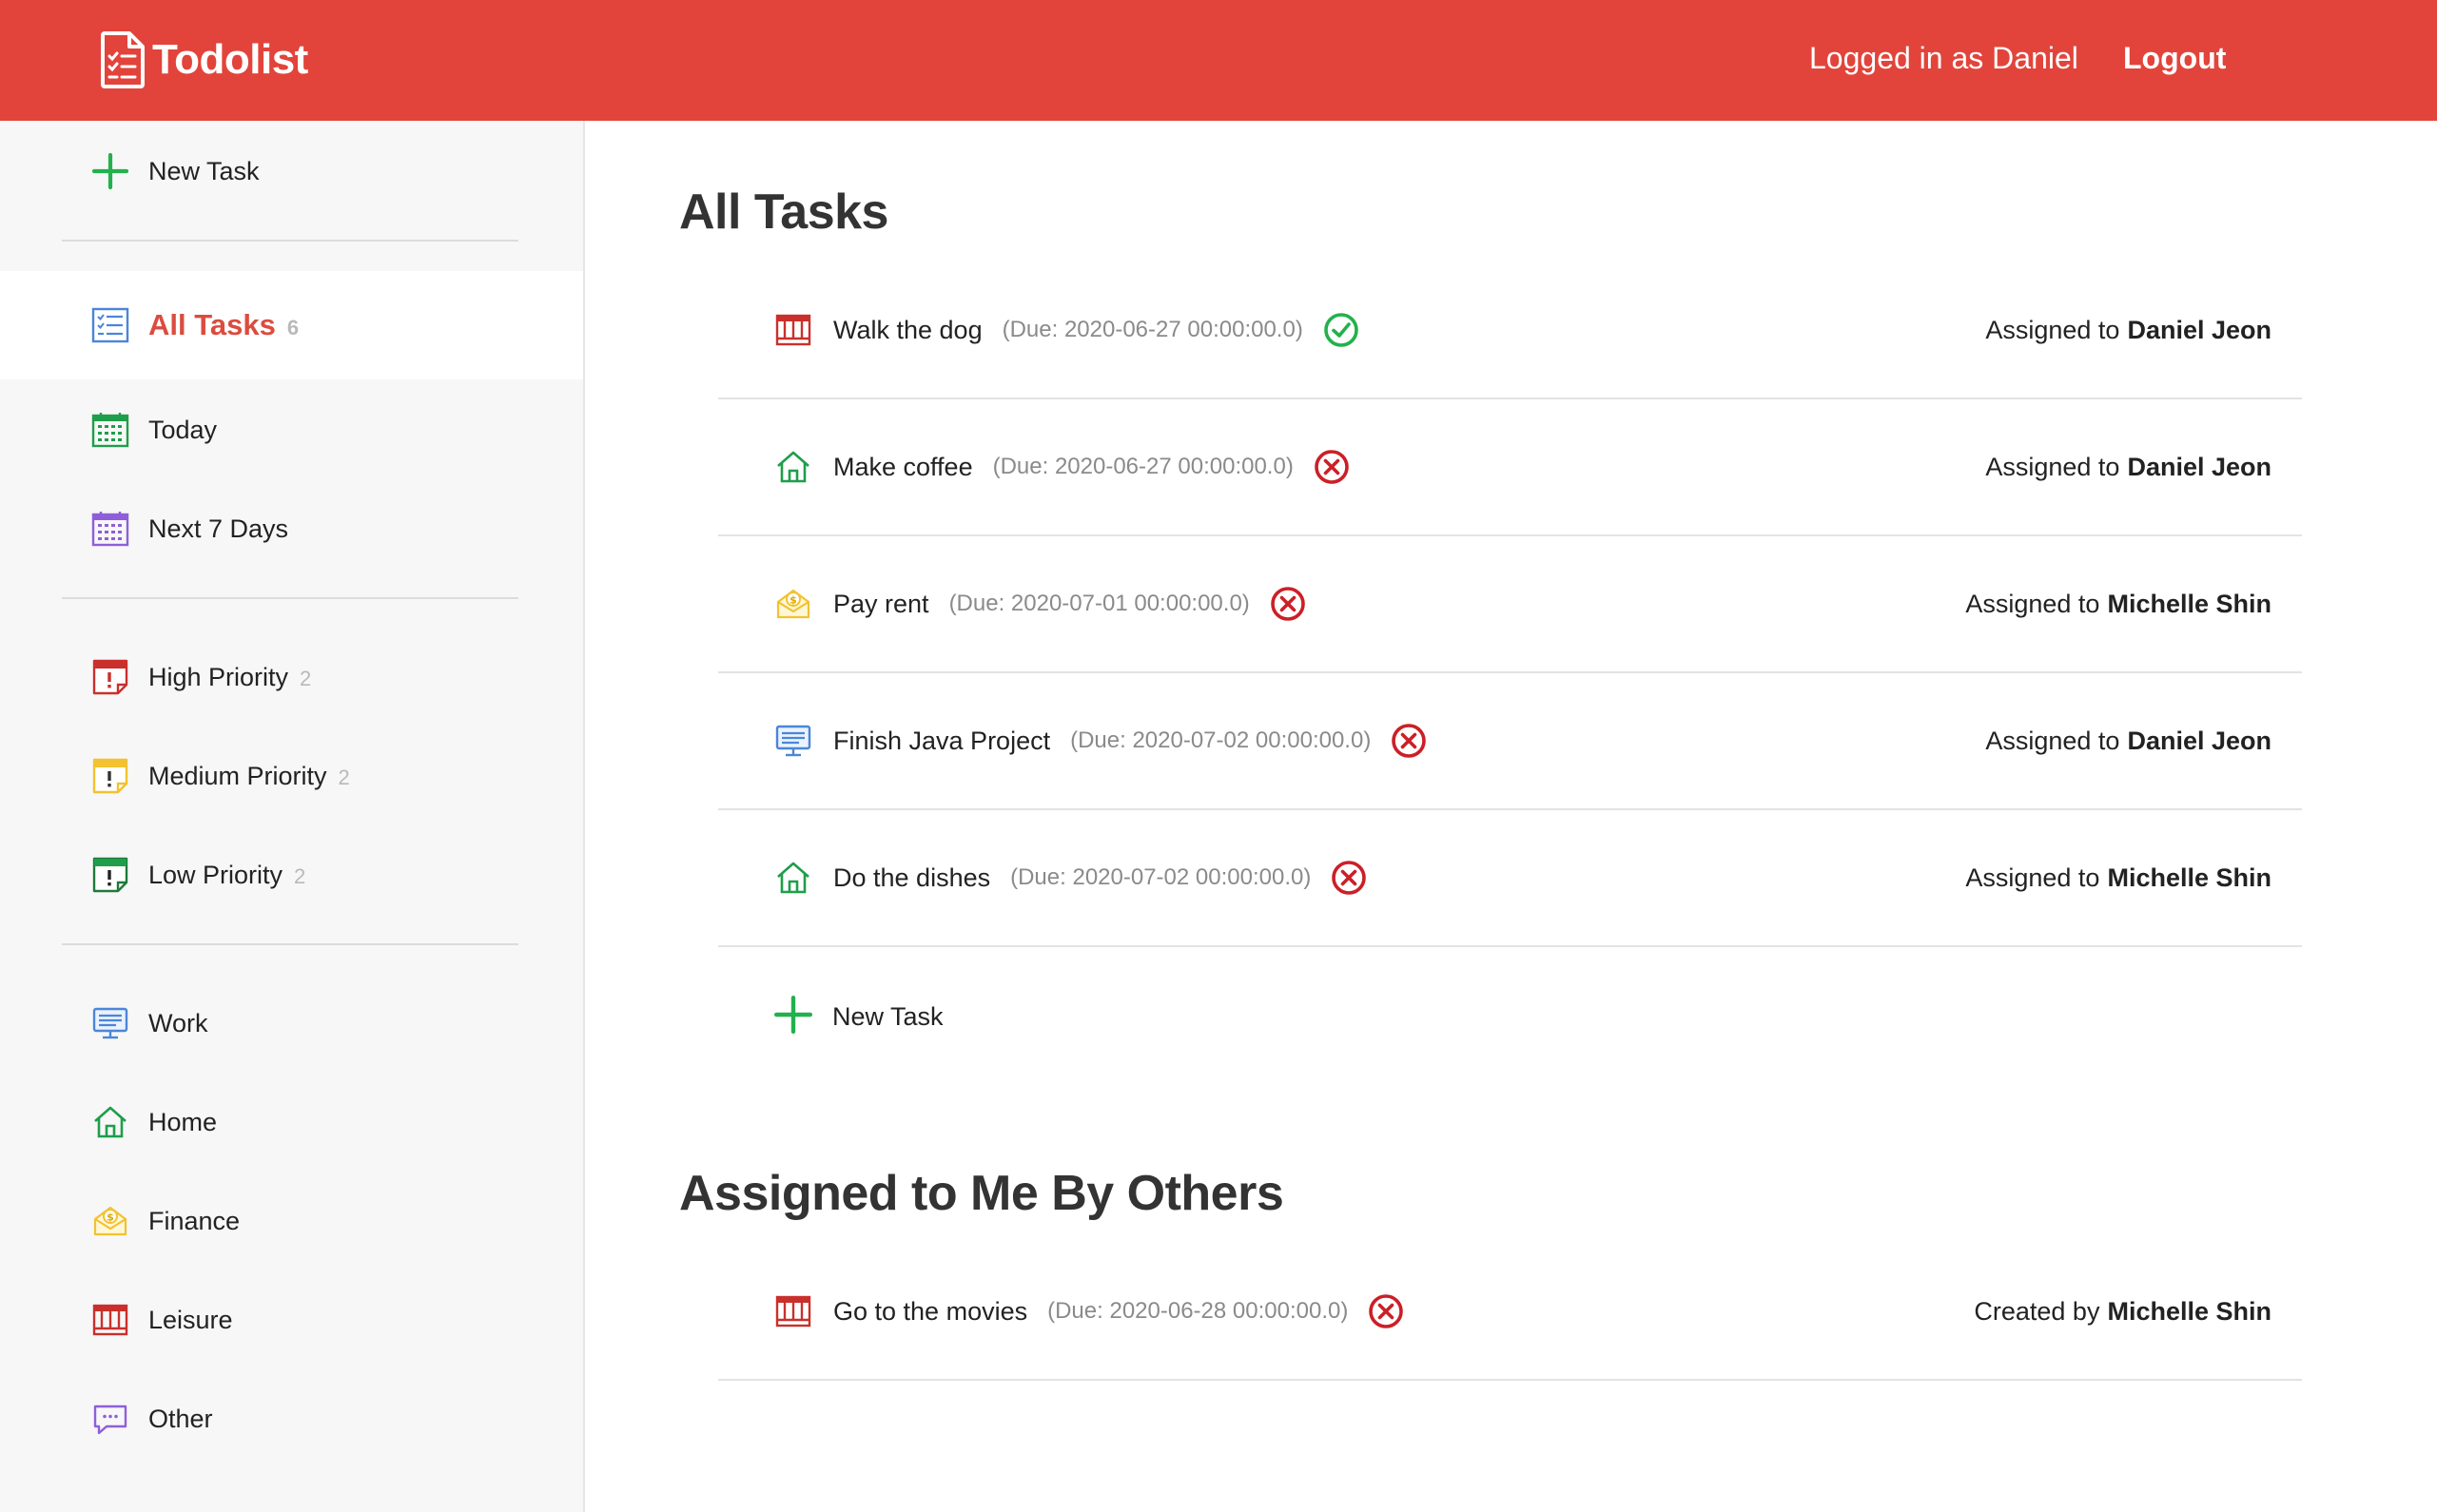  I want to click on low-priority-label: Low Priority, so click(215, 875).